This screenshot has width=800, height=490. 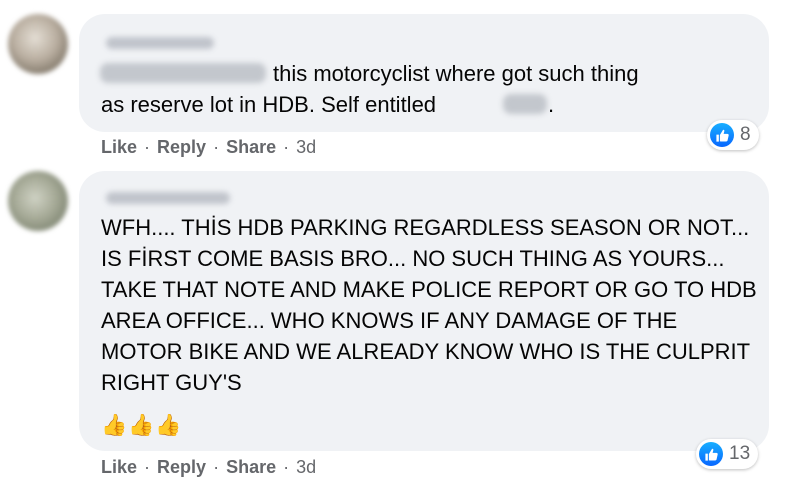 I want to click on comment-text-line: this motorcyclist where got such thing, so click(x=456, y=73).